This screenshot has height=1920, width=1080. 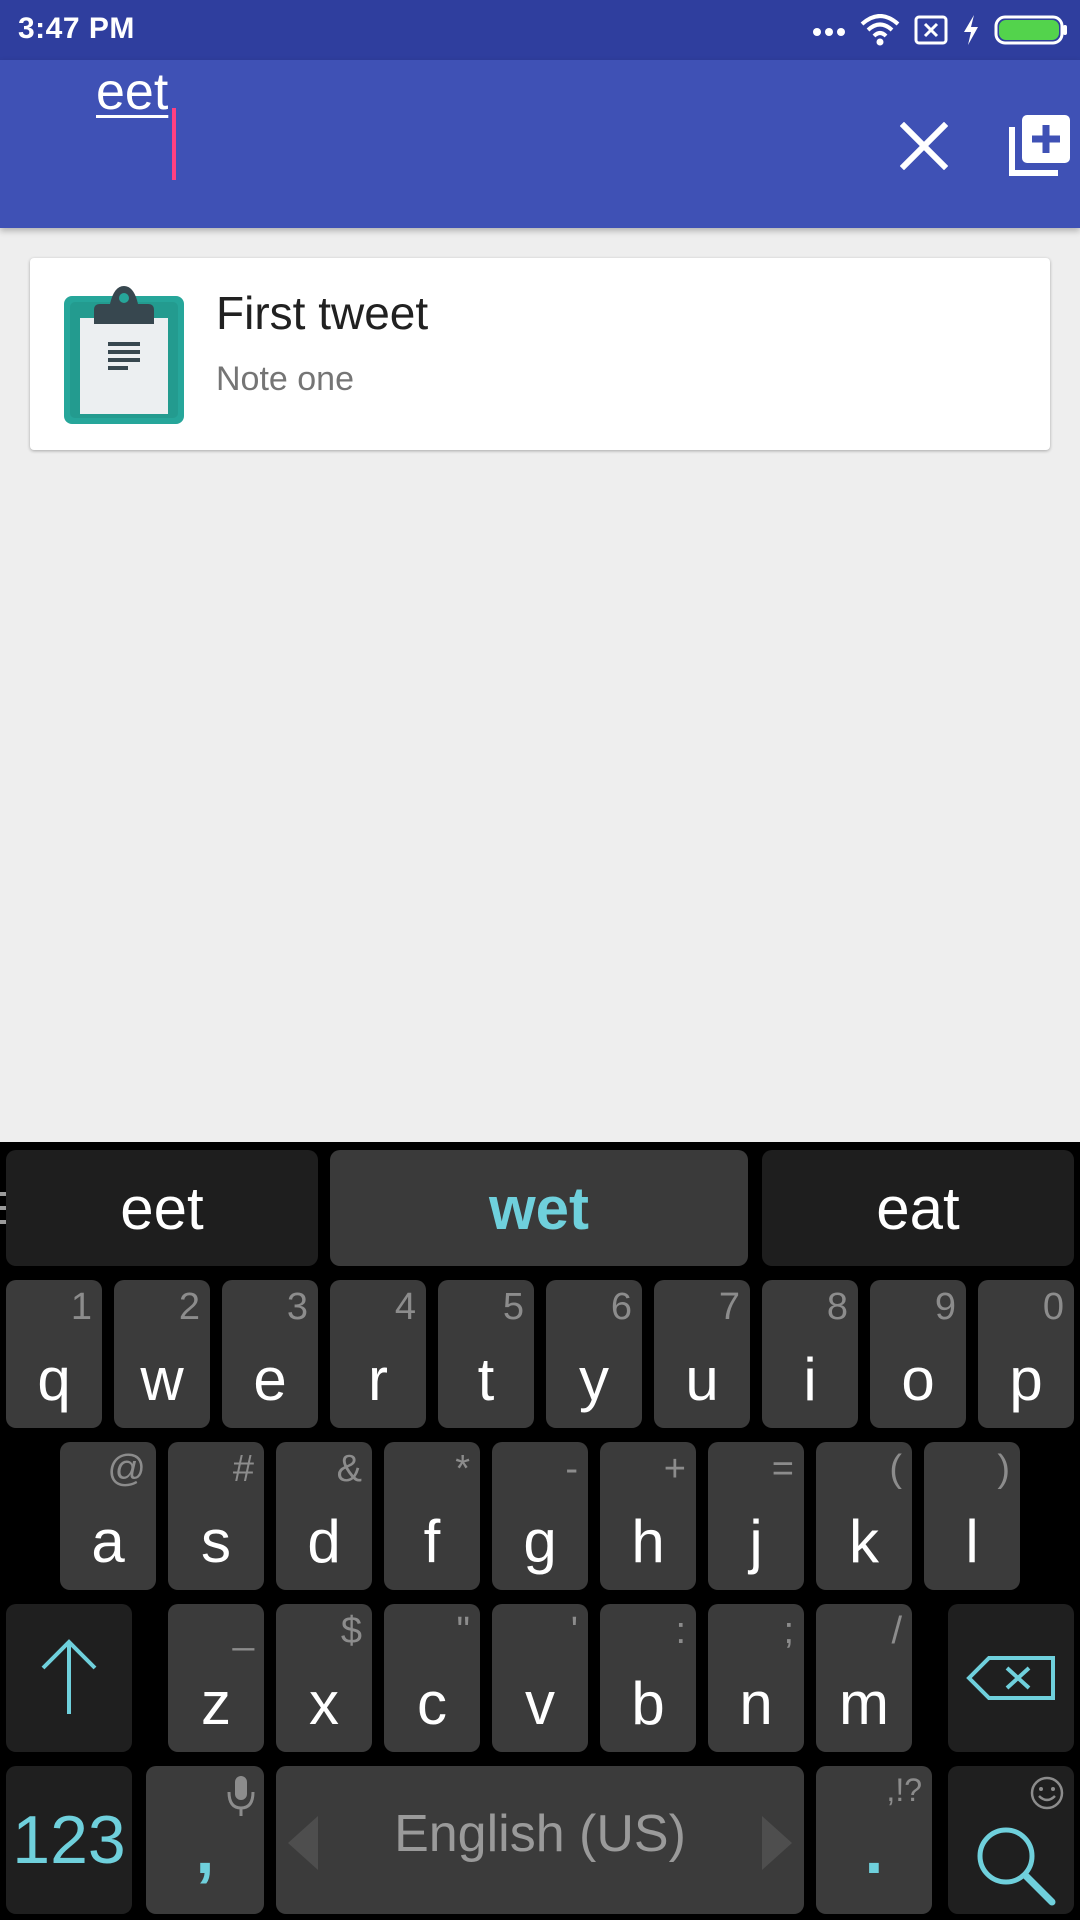 I want to click on suggestion-primary: wet, so click(x=539, y=1208).